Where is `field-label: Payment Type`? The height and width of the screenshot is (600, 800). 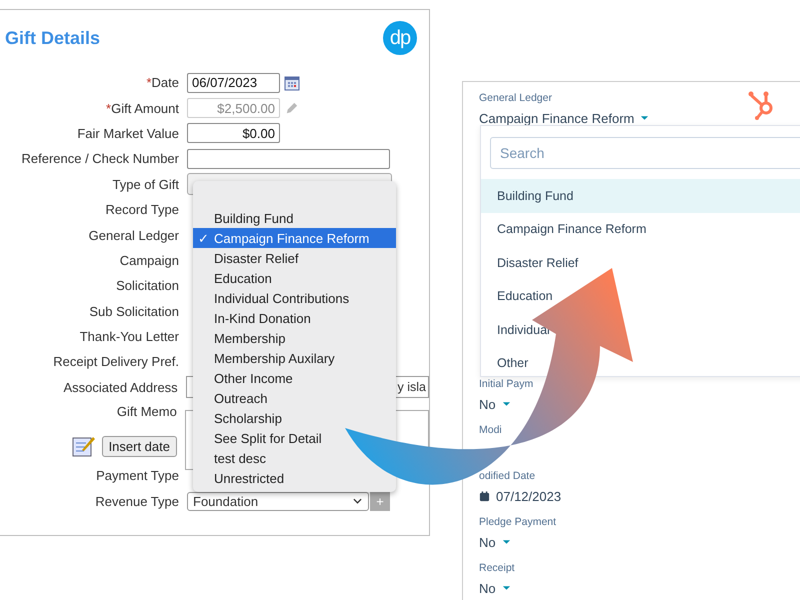
field-label: Payment Type is located at coordinates (137, 476).